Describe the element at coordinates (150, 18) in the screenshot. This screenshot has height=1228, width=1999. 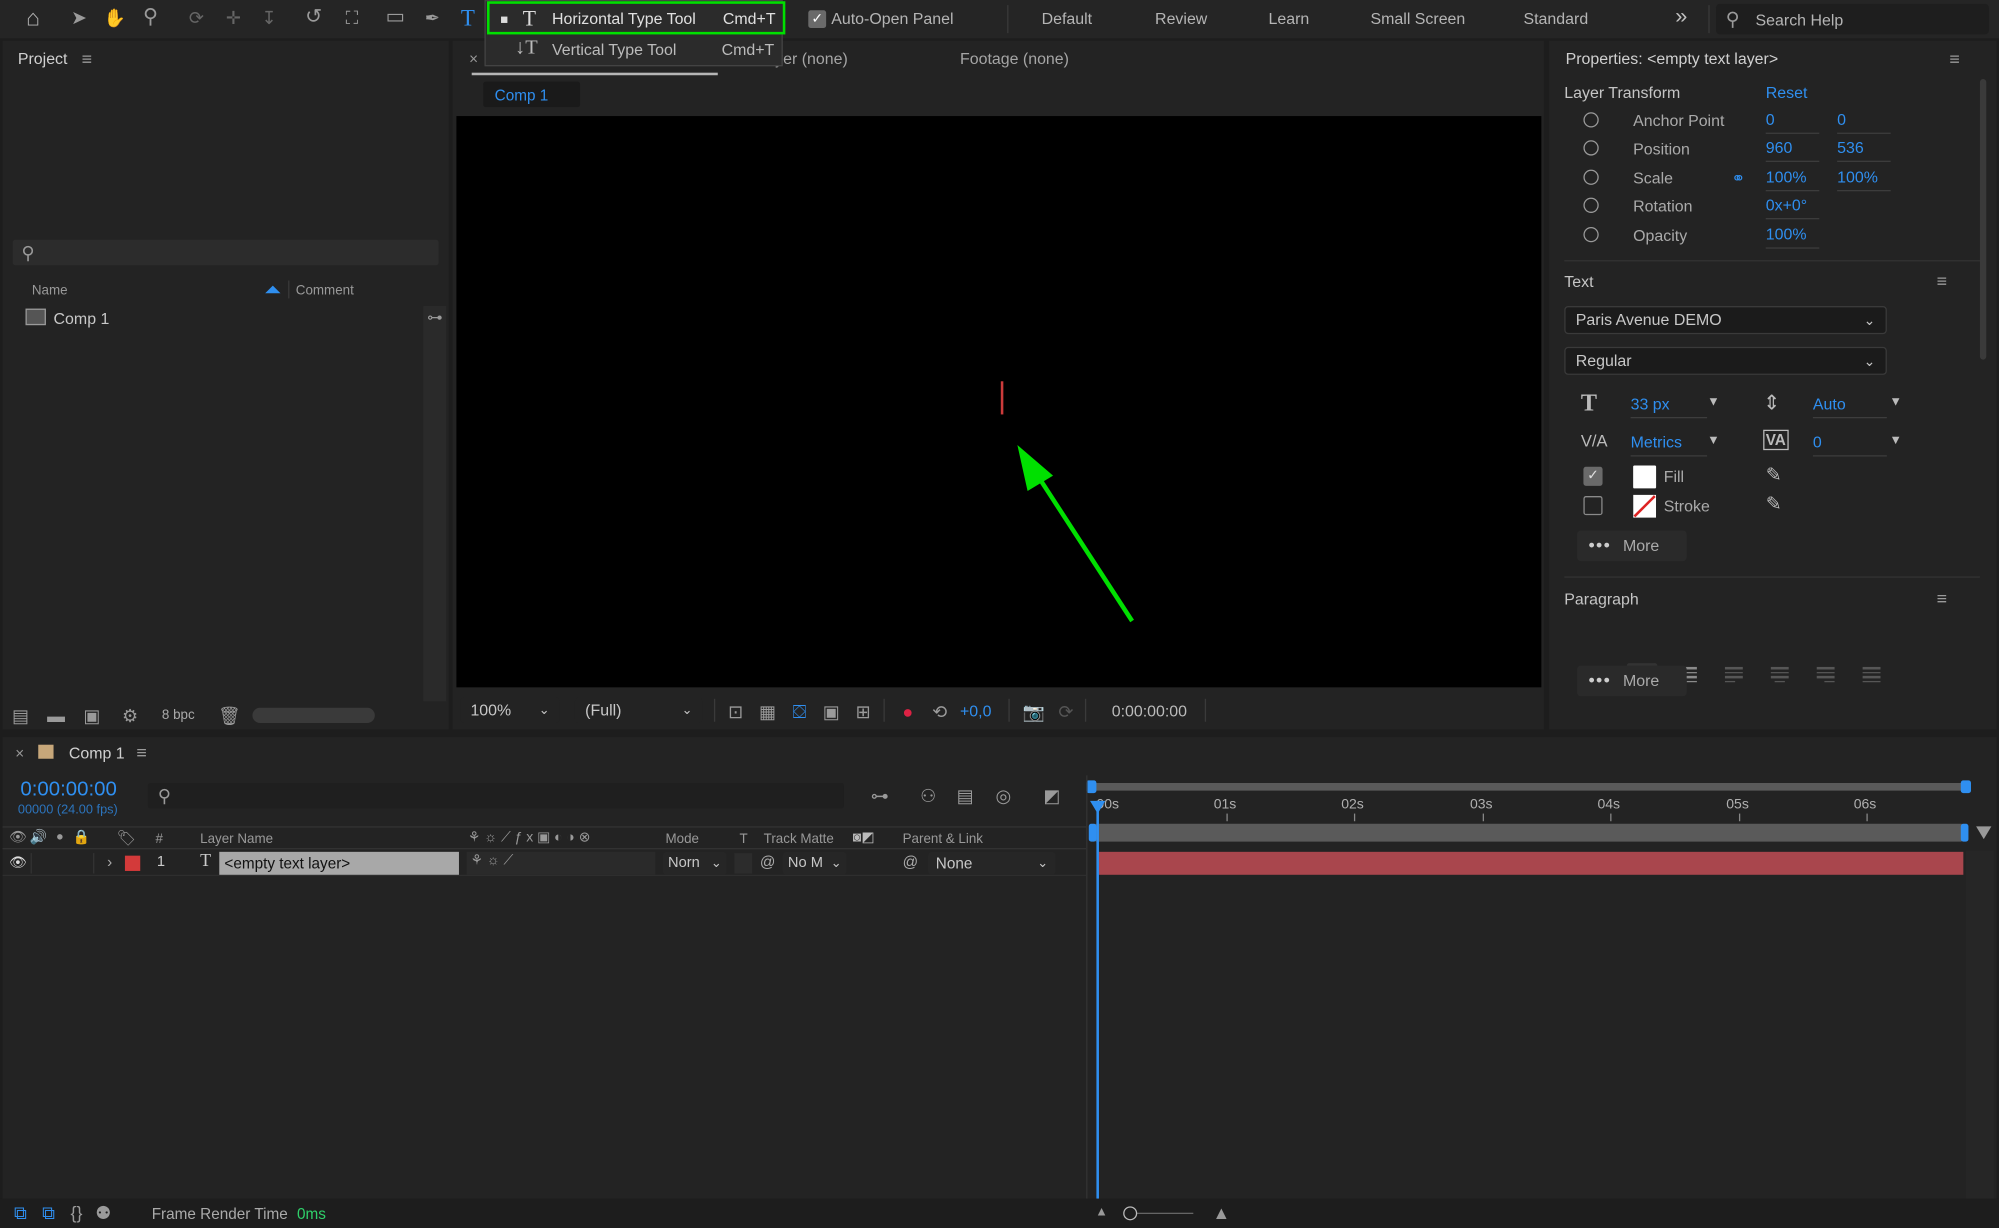
I see `zoom-tool-icon: ⚲` at that location.